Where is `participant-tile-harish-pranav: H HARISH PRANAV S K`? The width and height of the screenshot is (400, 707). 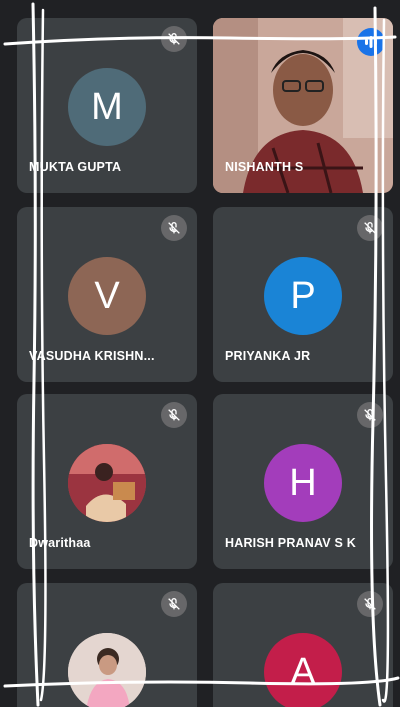
participant-tile-harish-pranav: H HARISH PRANAV S K is located at coordinates (303, 481).